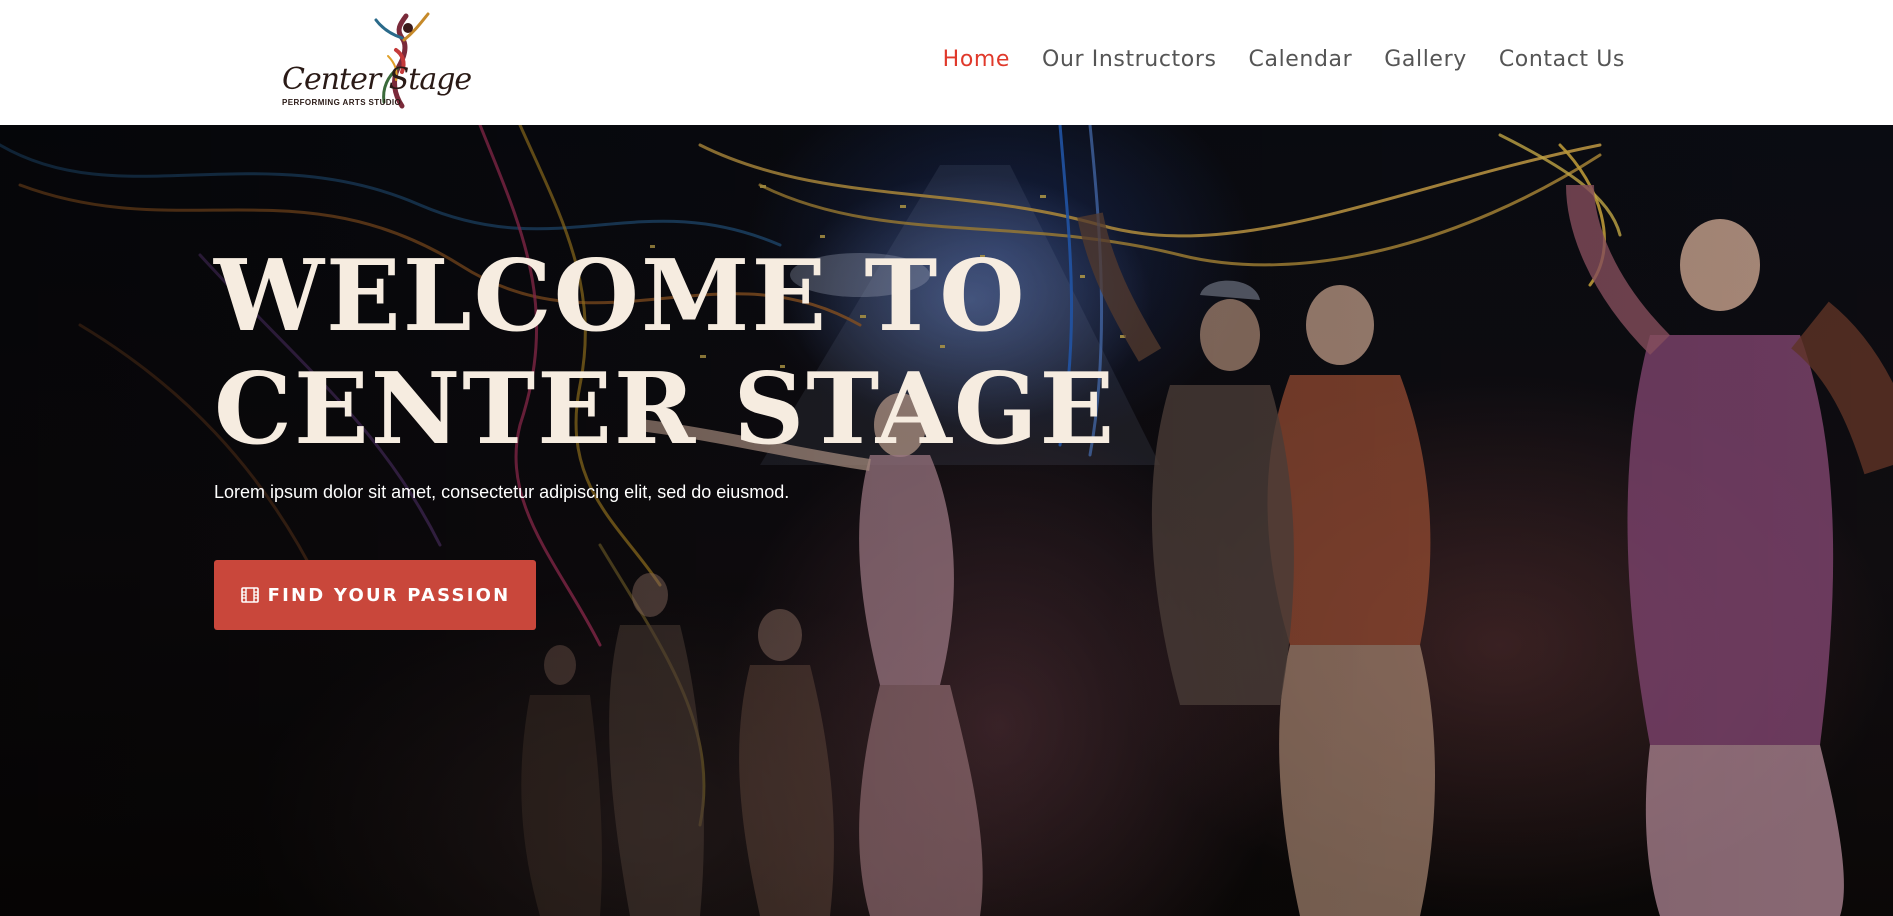 The height and width of the screenshot is (916, 1893). Describe the element at coordinates (976, 59) in the screenshot. I see `nav-home: Home` at that location.